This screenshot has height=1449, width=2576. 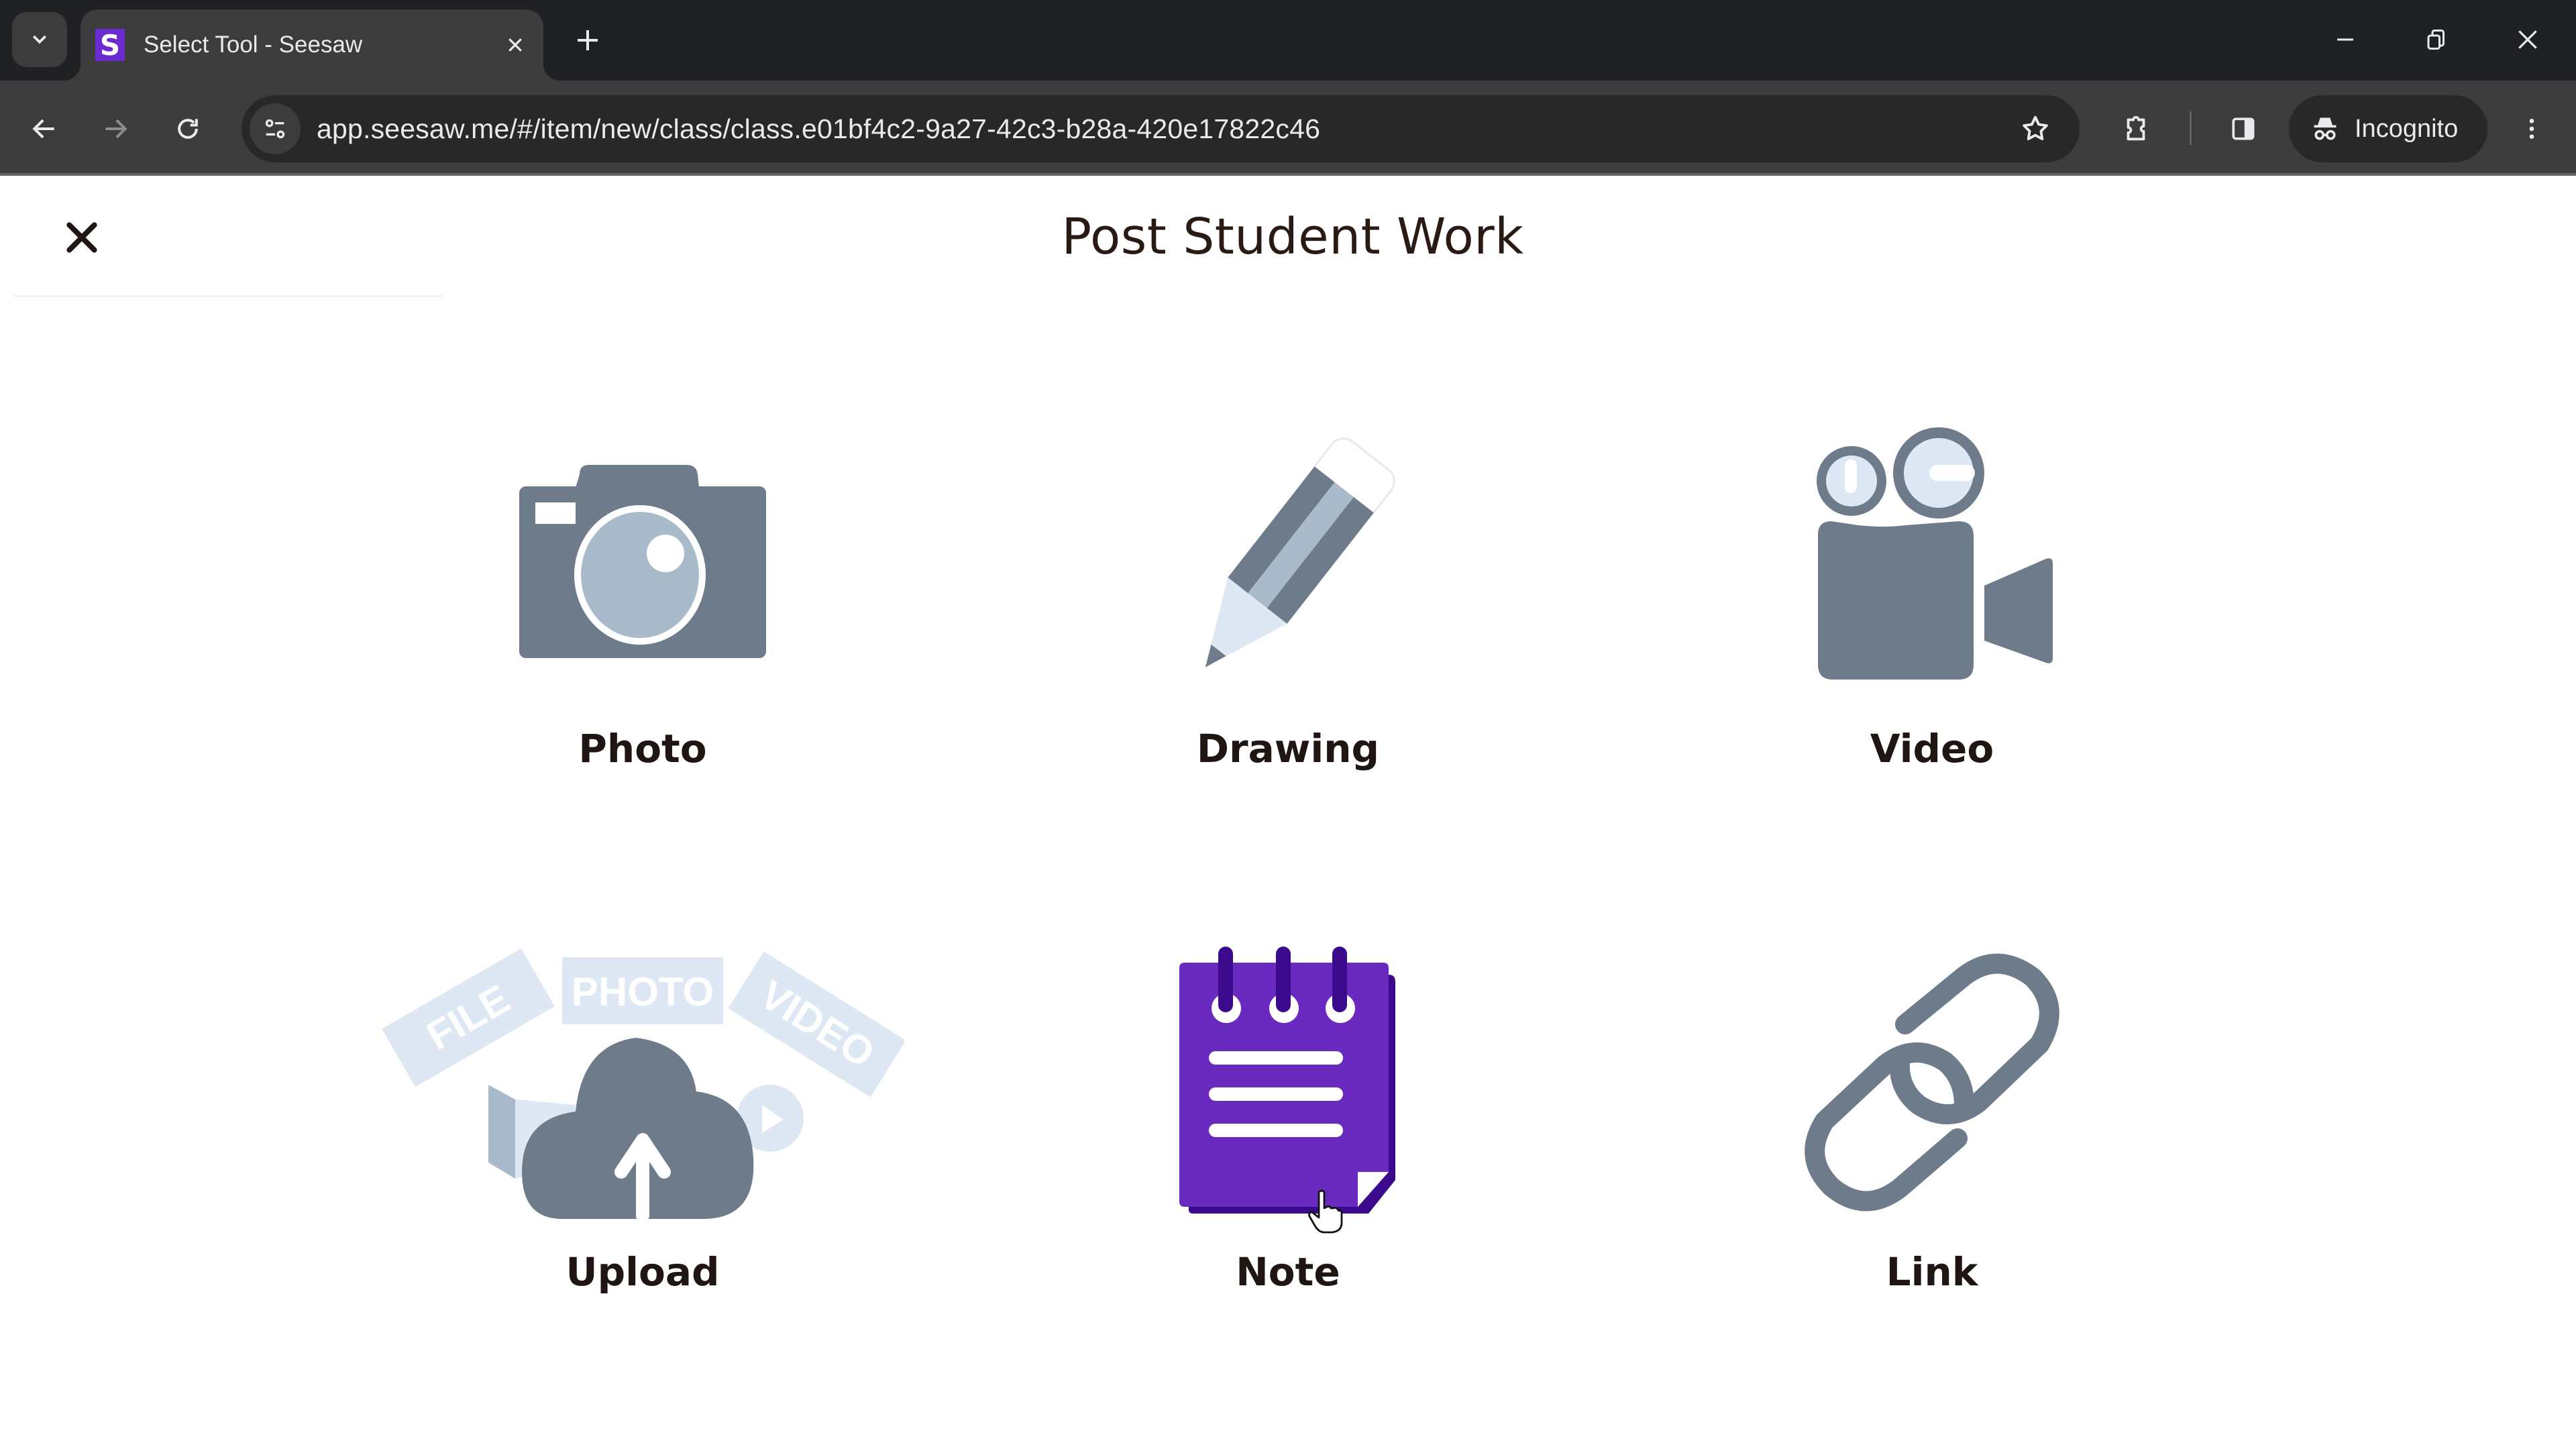 I want to click on page-title: Post Student Work, so click(x=1292, y=237).